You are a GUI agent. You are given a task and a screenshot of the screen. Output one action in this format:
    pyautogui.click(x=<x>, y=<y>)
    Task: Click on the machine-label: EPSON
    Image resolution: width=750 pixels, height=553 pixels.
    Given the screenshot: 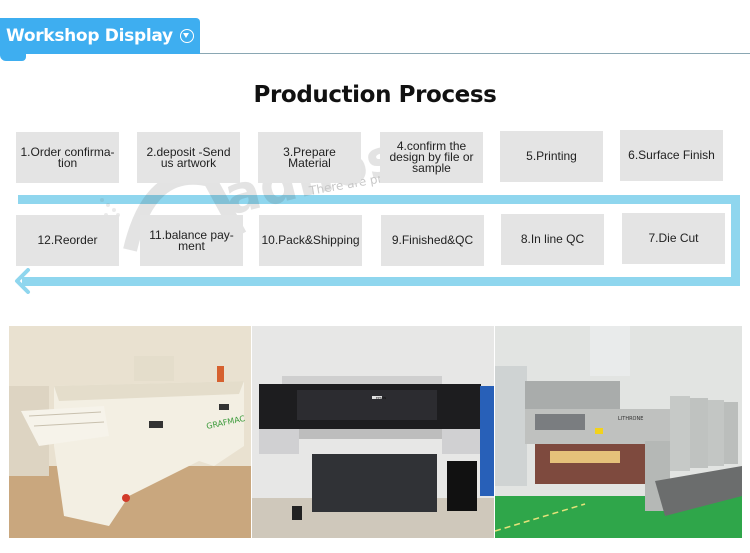 What is the action you would take?
    pyautogui.click(x=381, y=398)
    